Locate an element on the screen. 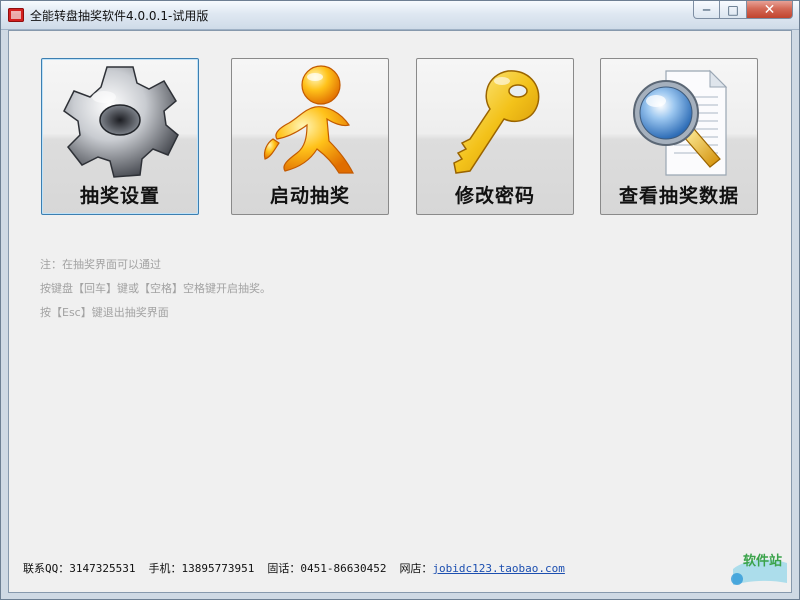  note-line: 按【Esc】键退出抽奖界面 is located at coordinates (104, 312).